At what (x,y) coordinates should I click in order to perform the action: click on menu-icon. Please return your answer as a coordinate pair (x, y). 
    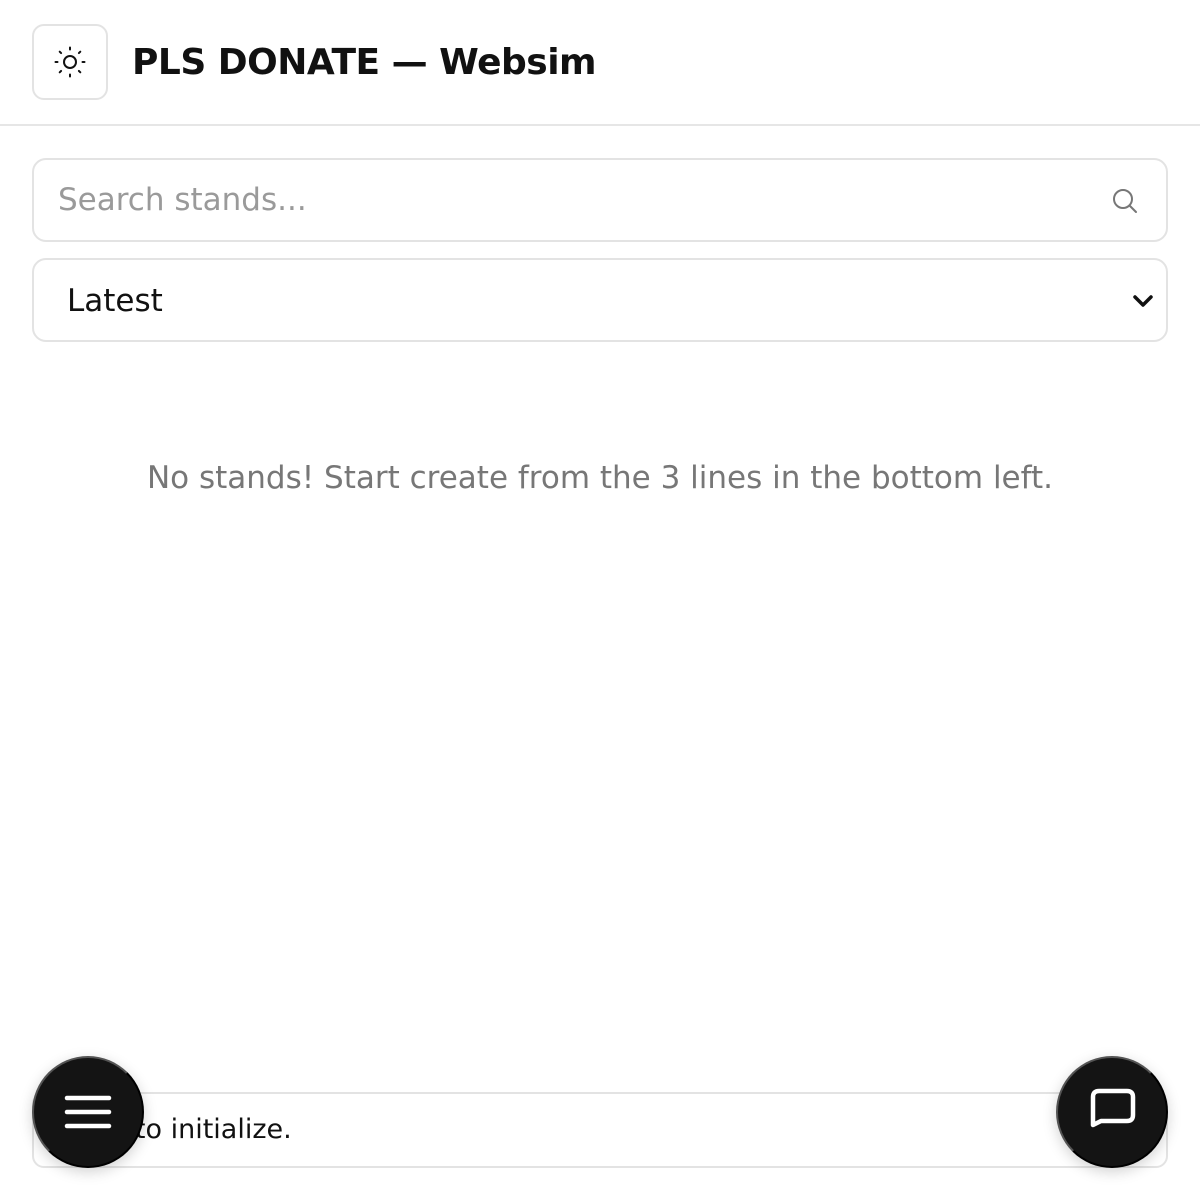
    Looking at the image, I should click on (88, 1112).